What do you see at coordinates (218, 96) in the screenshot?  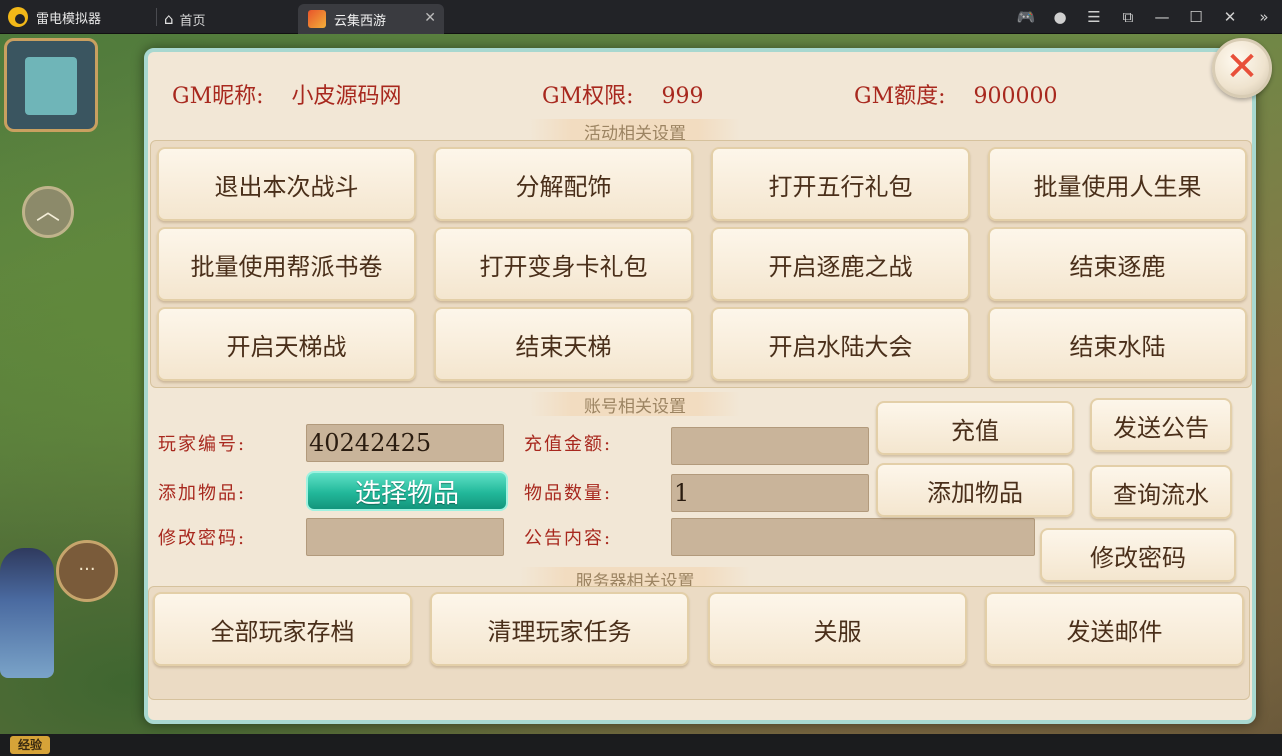 I see `gm-nickname-label: GM昵称:` at bounding box center [218, 96].